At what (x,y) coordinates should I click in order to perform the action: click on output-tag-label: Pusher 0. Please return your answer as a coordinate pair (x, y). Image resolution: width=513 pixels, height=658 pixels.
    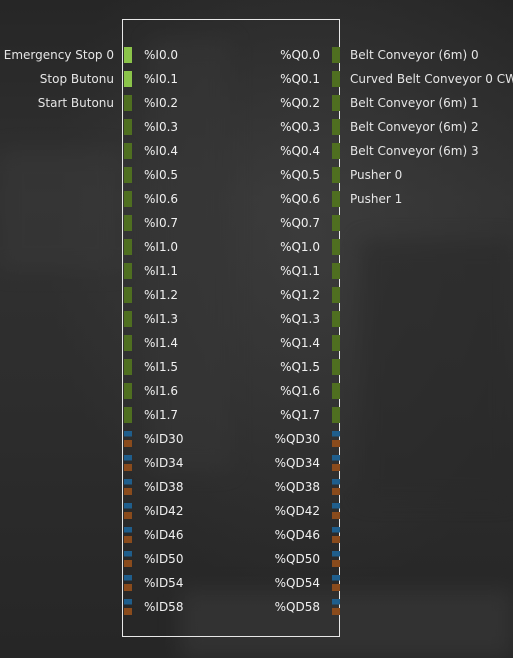
    Looking at the image, I should click on (376, 175).